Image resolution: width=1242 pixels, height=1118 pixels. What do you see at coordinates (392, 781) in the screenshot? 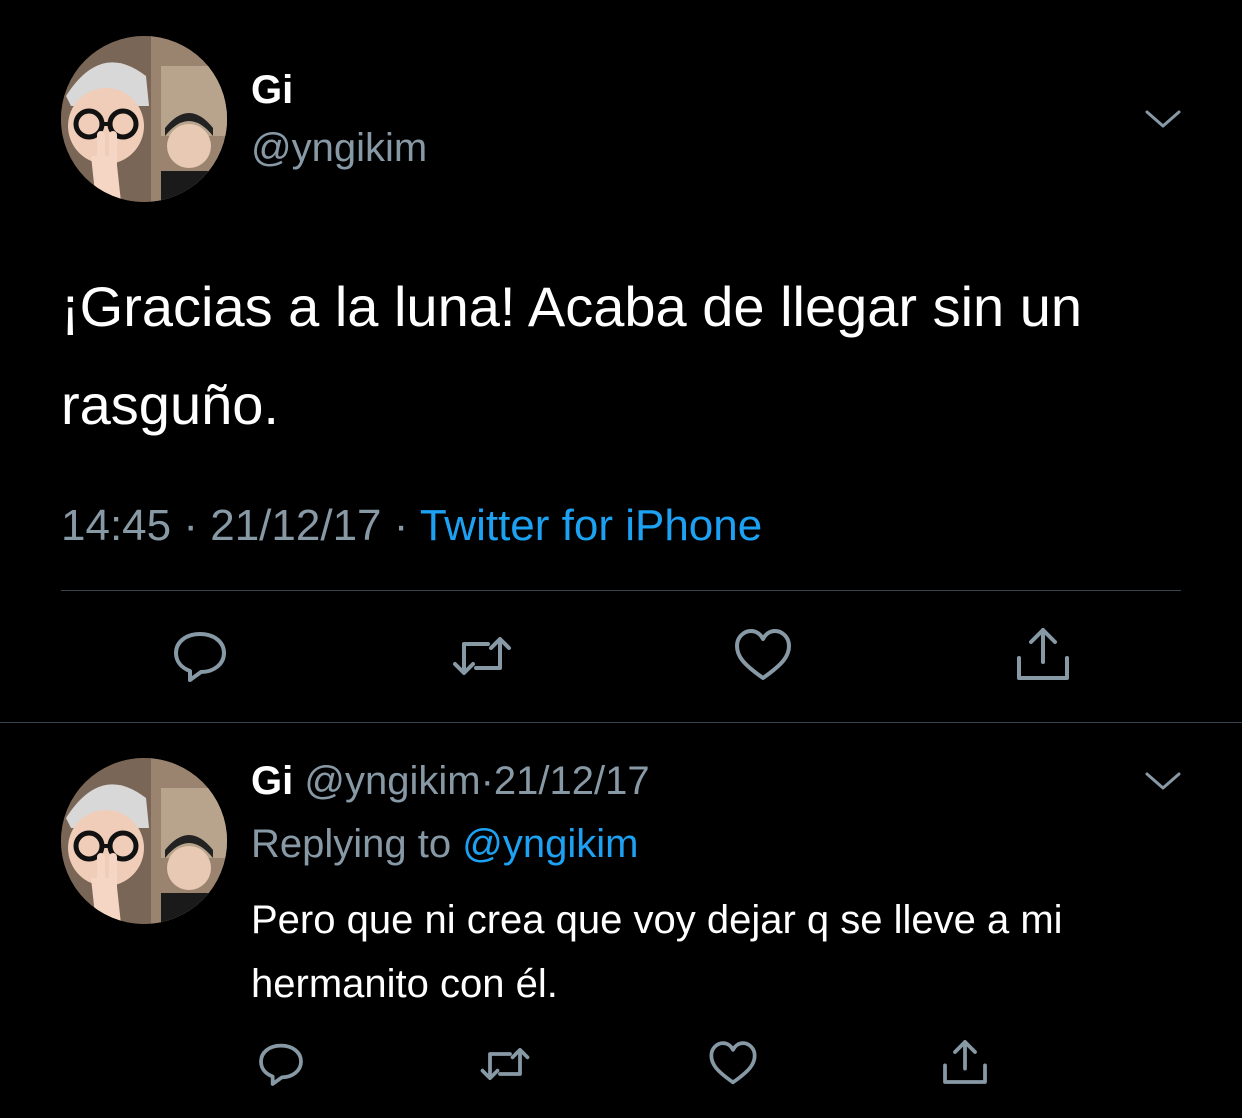
I see `reply-author-handle: @yngikim` at bounding box center [392, 781].